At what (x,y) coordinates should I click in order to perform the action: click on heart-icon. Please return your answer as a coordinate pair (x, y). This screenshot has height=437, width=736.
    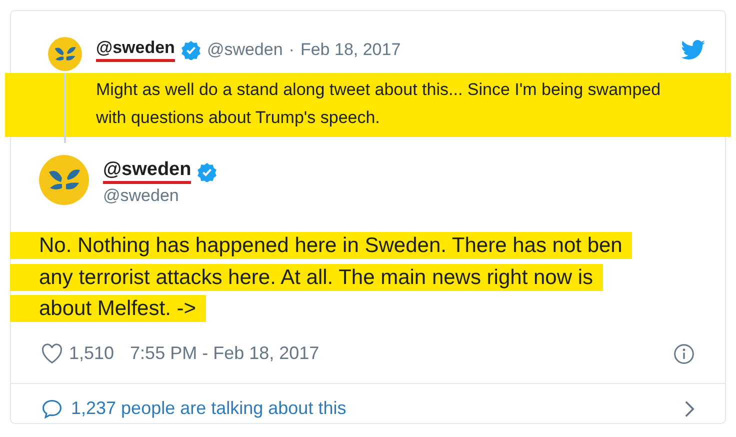
    Looking at the image, I should click on (52, 353).